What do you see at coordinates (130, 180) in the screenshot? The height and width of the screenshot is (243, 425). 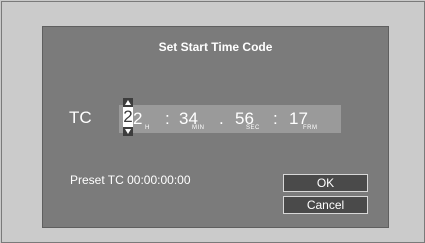 I see `preset-tc-text: Preset TC 00:00:00:00` at bounding box center [130, 180].